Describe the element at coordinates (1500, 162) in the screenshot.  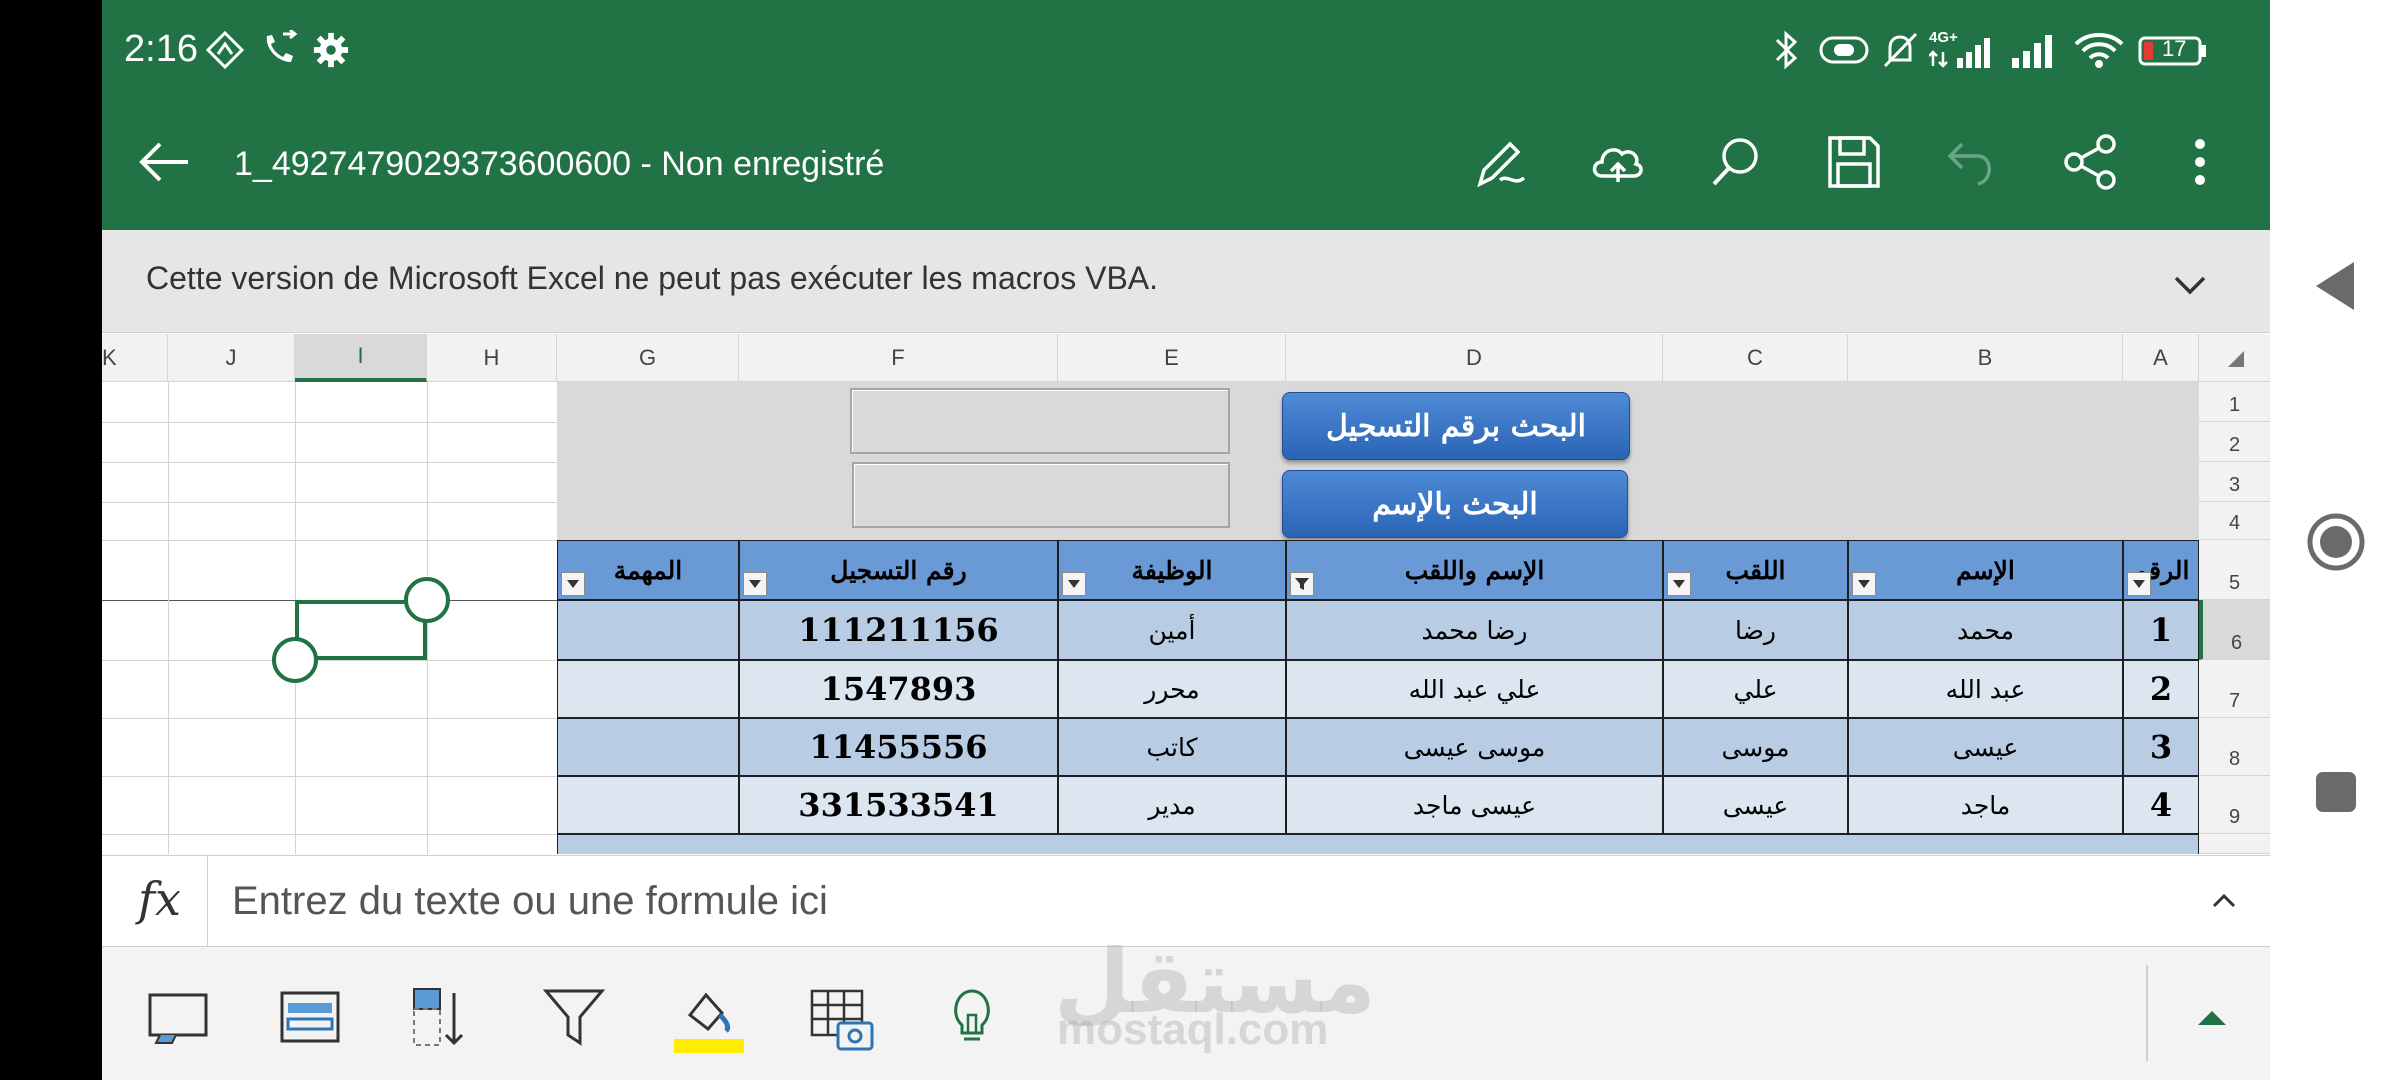
I see `pen-icon` at that location.